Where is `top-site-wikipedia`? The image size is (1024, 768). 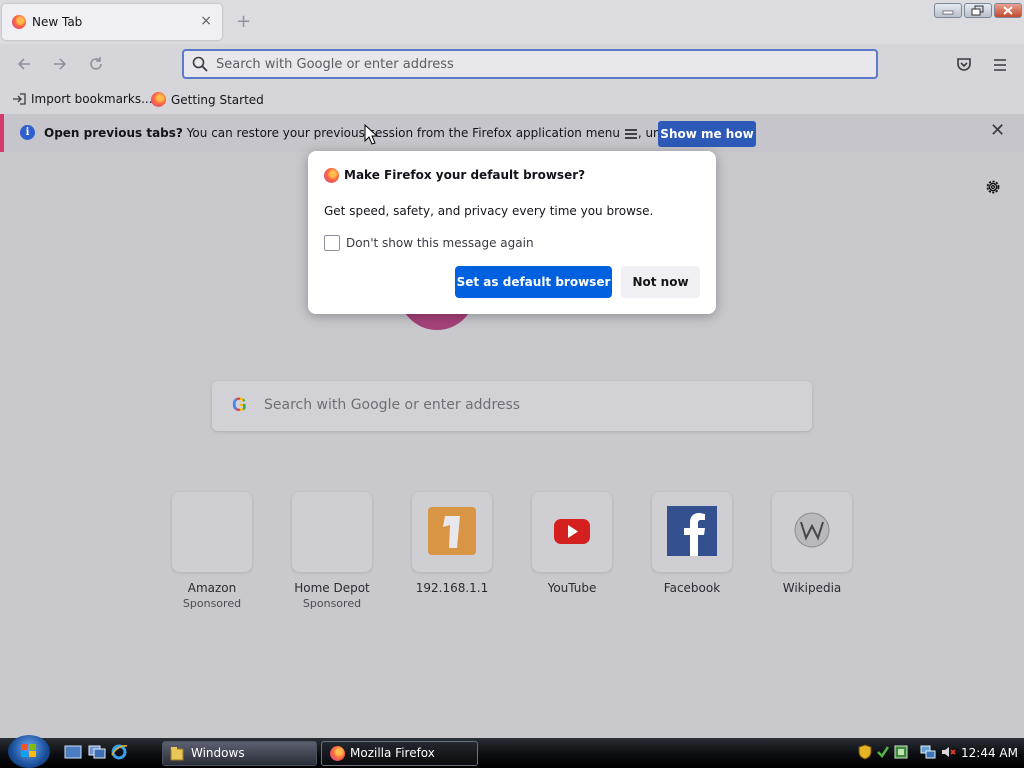
top-site-wikipedia is located at coordinates (812, 532).